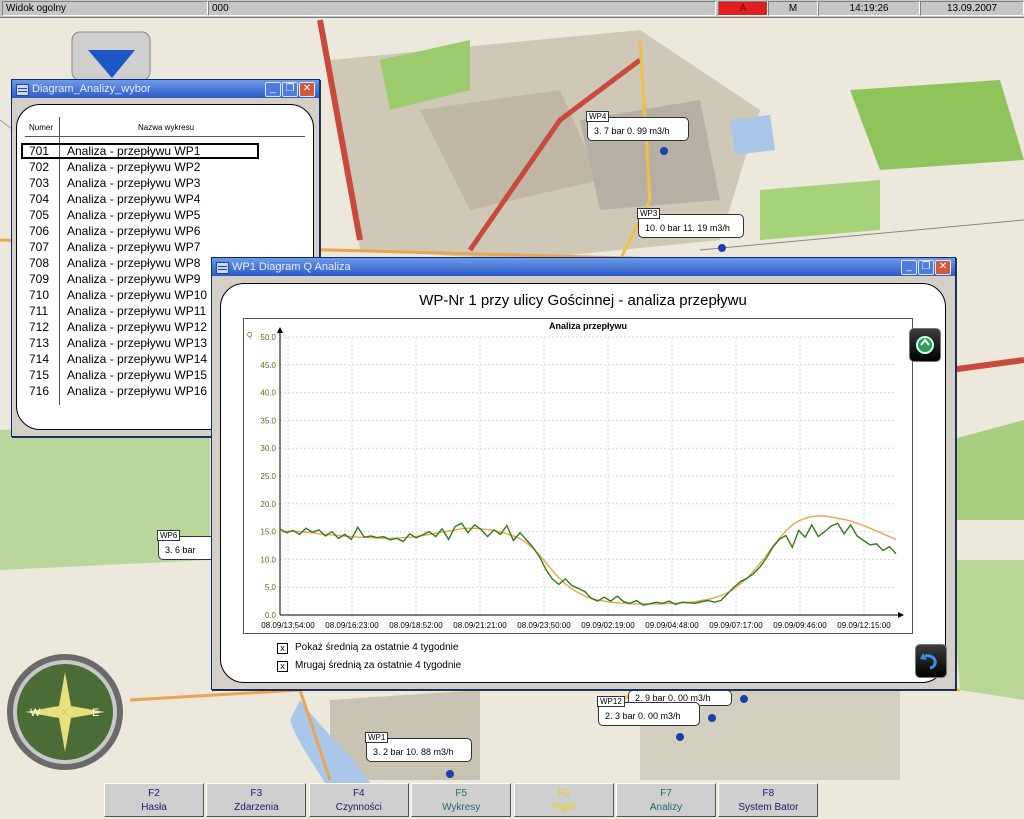  Describe the element at coordinates (901, 615) in the screenshot. I see `x-axis-arrow` at that location.